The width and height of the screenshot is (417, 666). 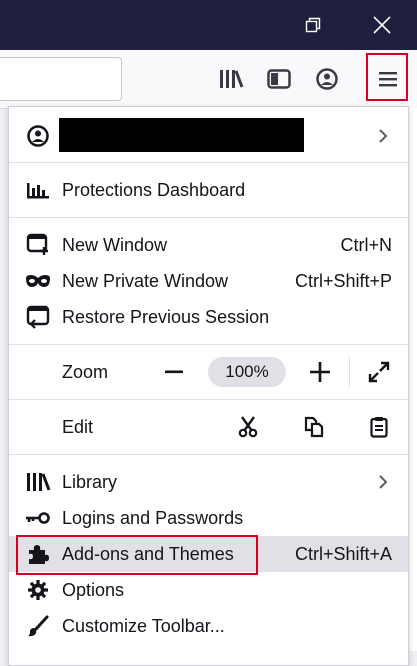 What do you see at coordinates (412, 379) in the screenshot?
I see `page-content` at bounding box center [412, 379].